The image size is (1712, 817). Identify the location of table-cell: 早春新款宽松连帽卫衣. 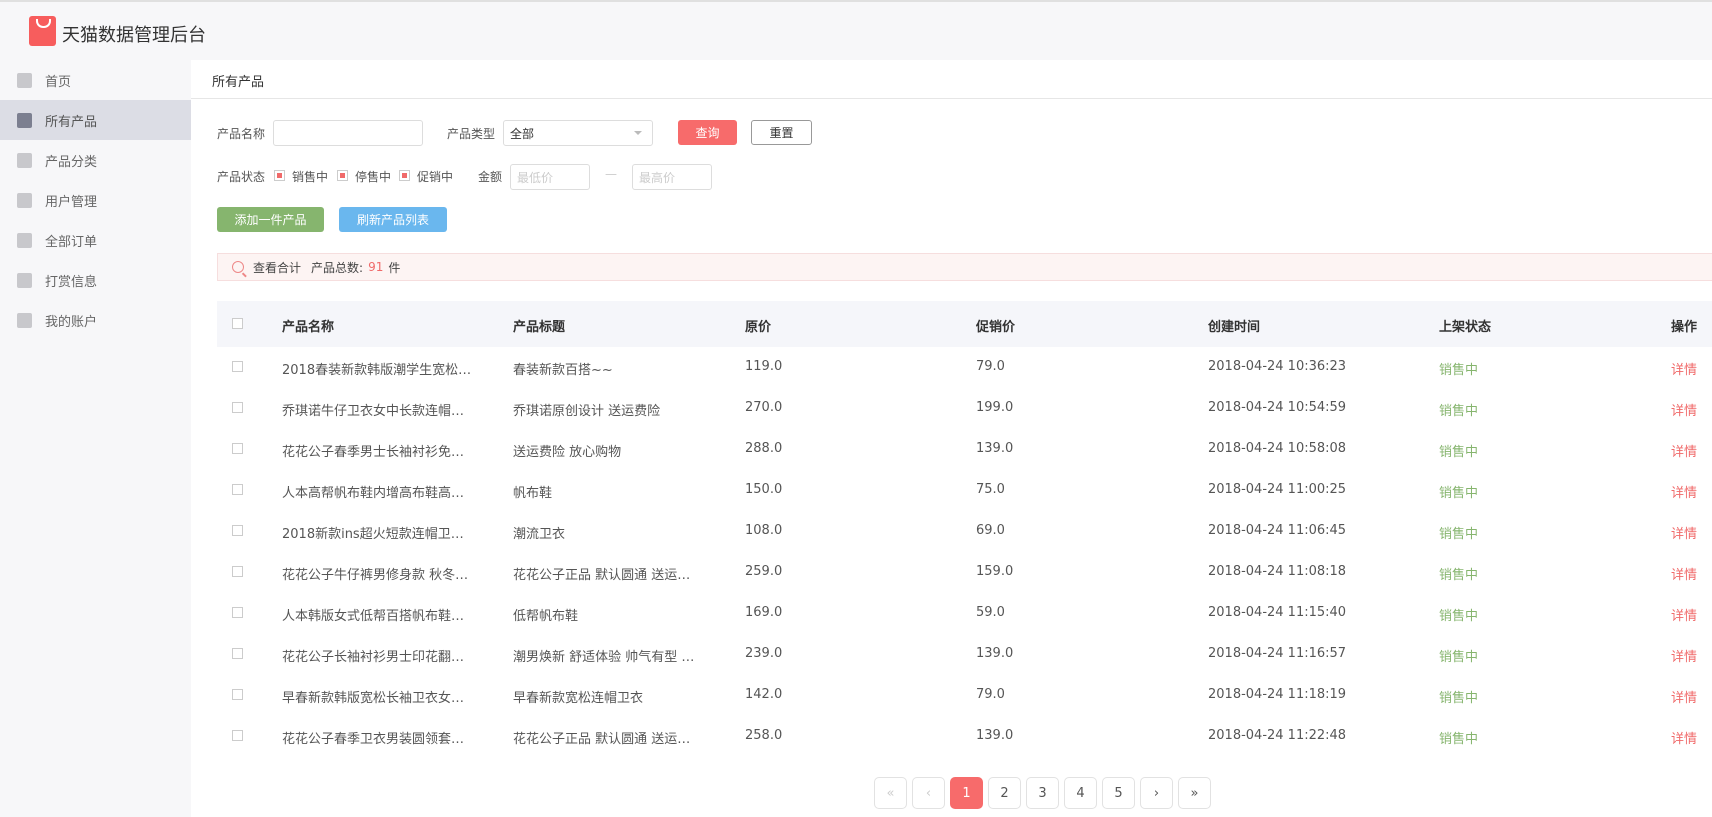
(578, 698).